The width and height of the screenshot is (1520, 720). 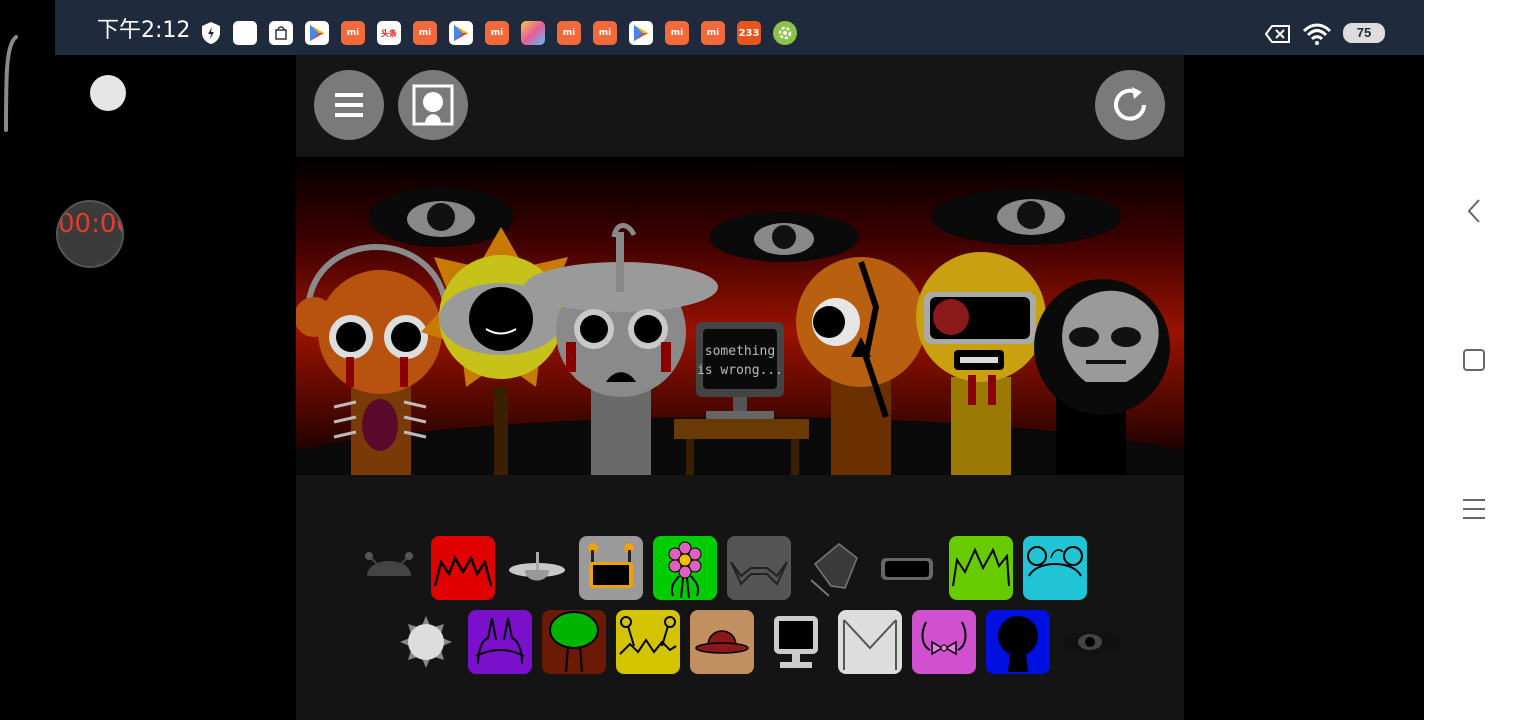 I want to click on sound-flower, so click(x=685, y=568).